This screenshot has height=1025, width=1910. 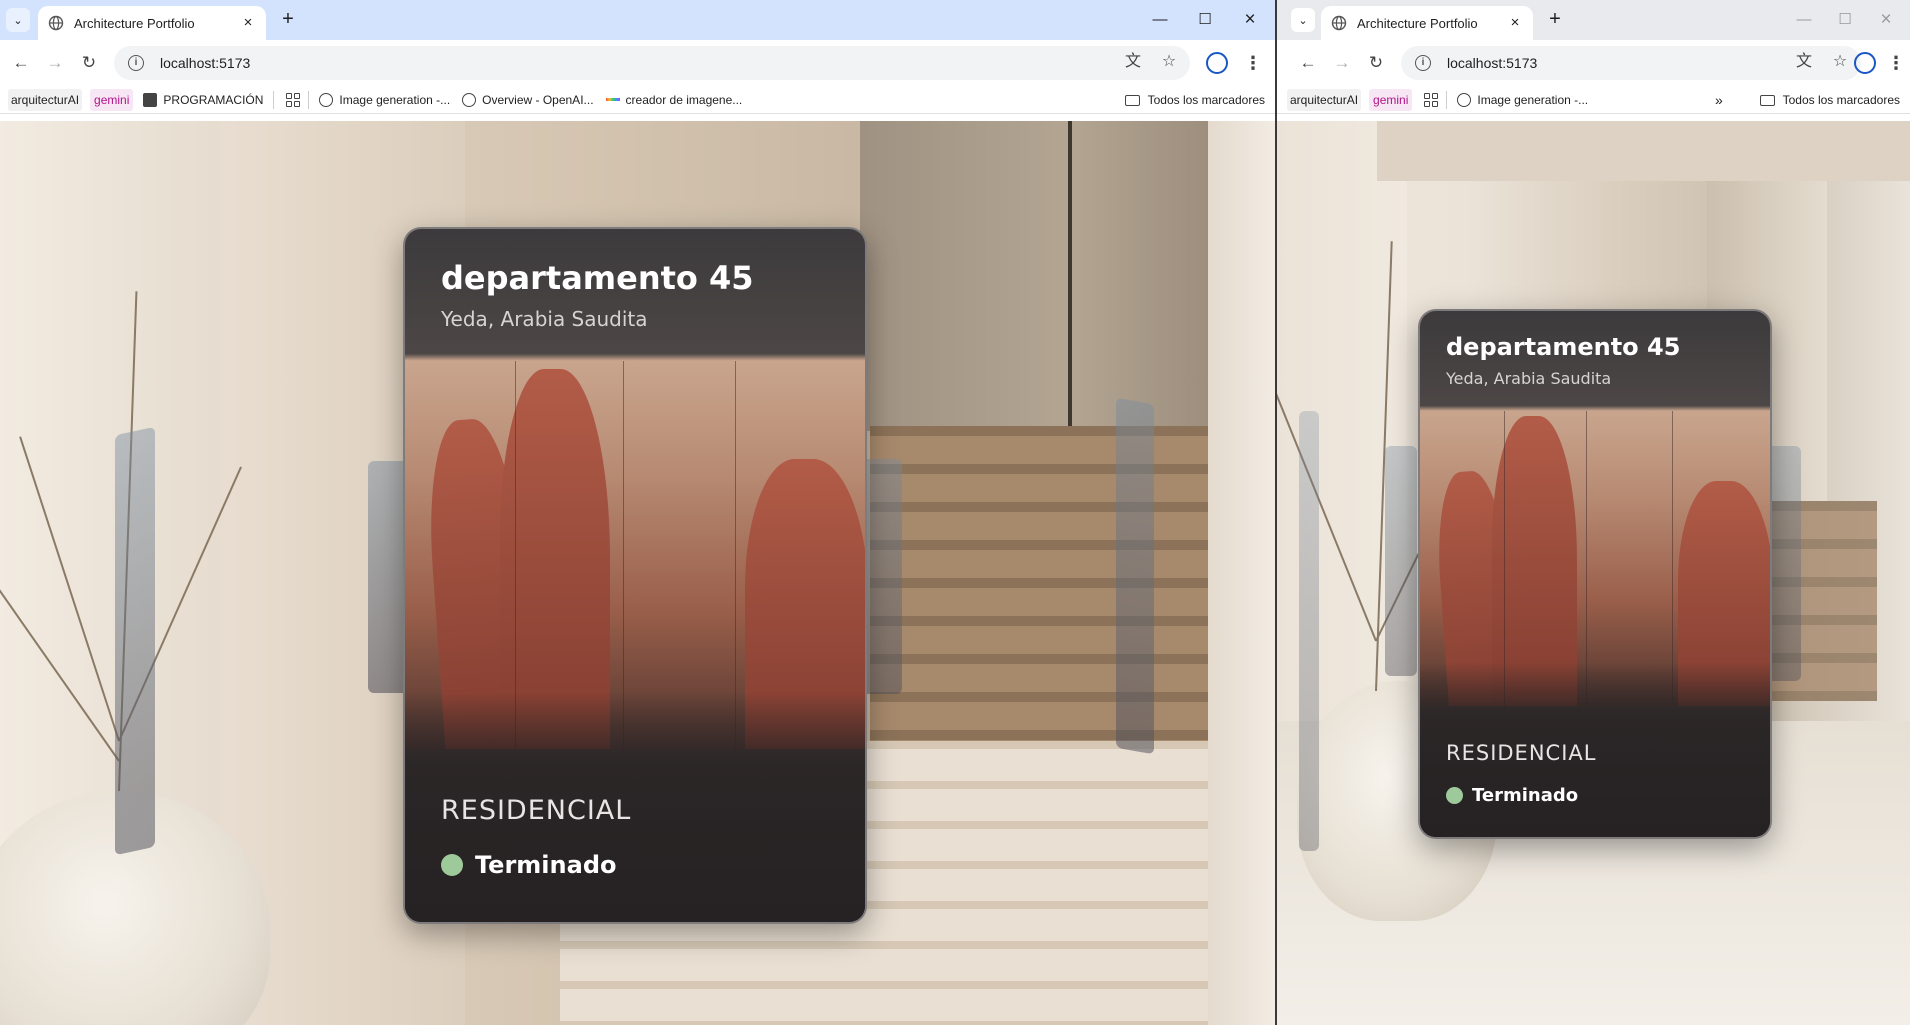 What do you see at coordinates (213, 99) in the screenshot?
I see `bookmark-label: PROGRAMACIÓN` at bounding box center [213, 99].